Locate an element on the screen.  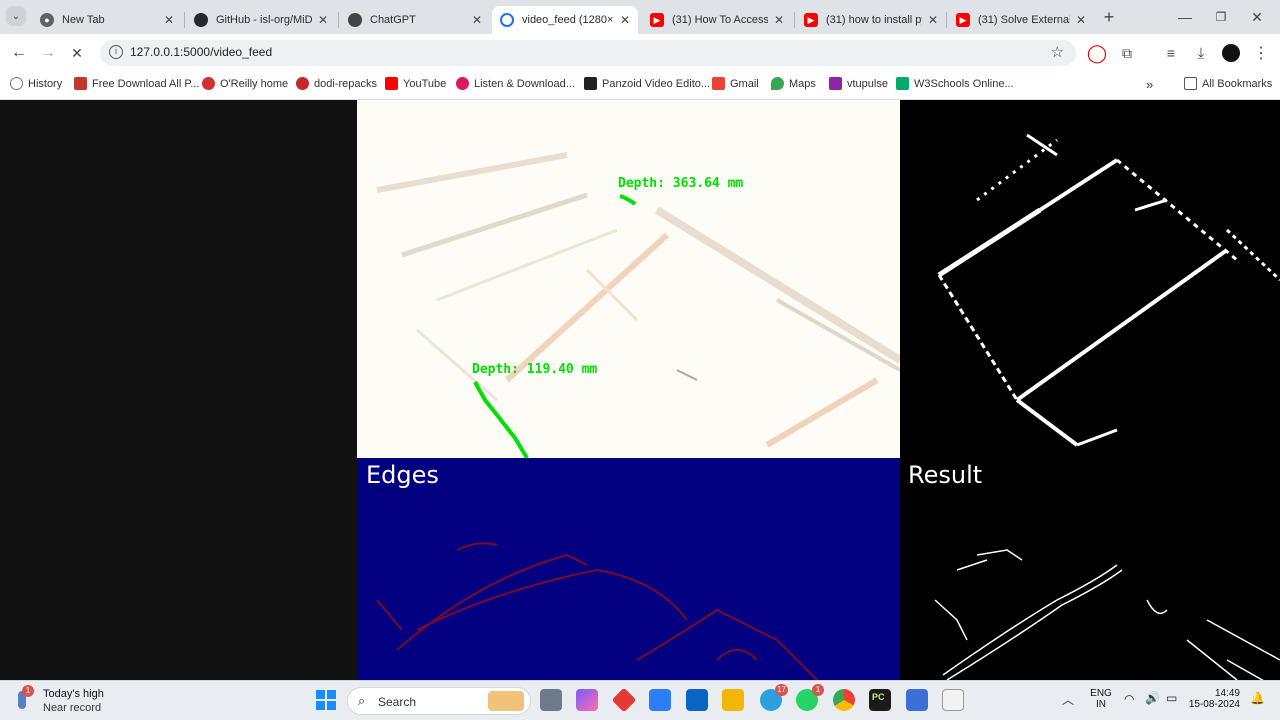
tab-separator is located at coordinates (338, 20).